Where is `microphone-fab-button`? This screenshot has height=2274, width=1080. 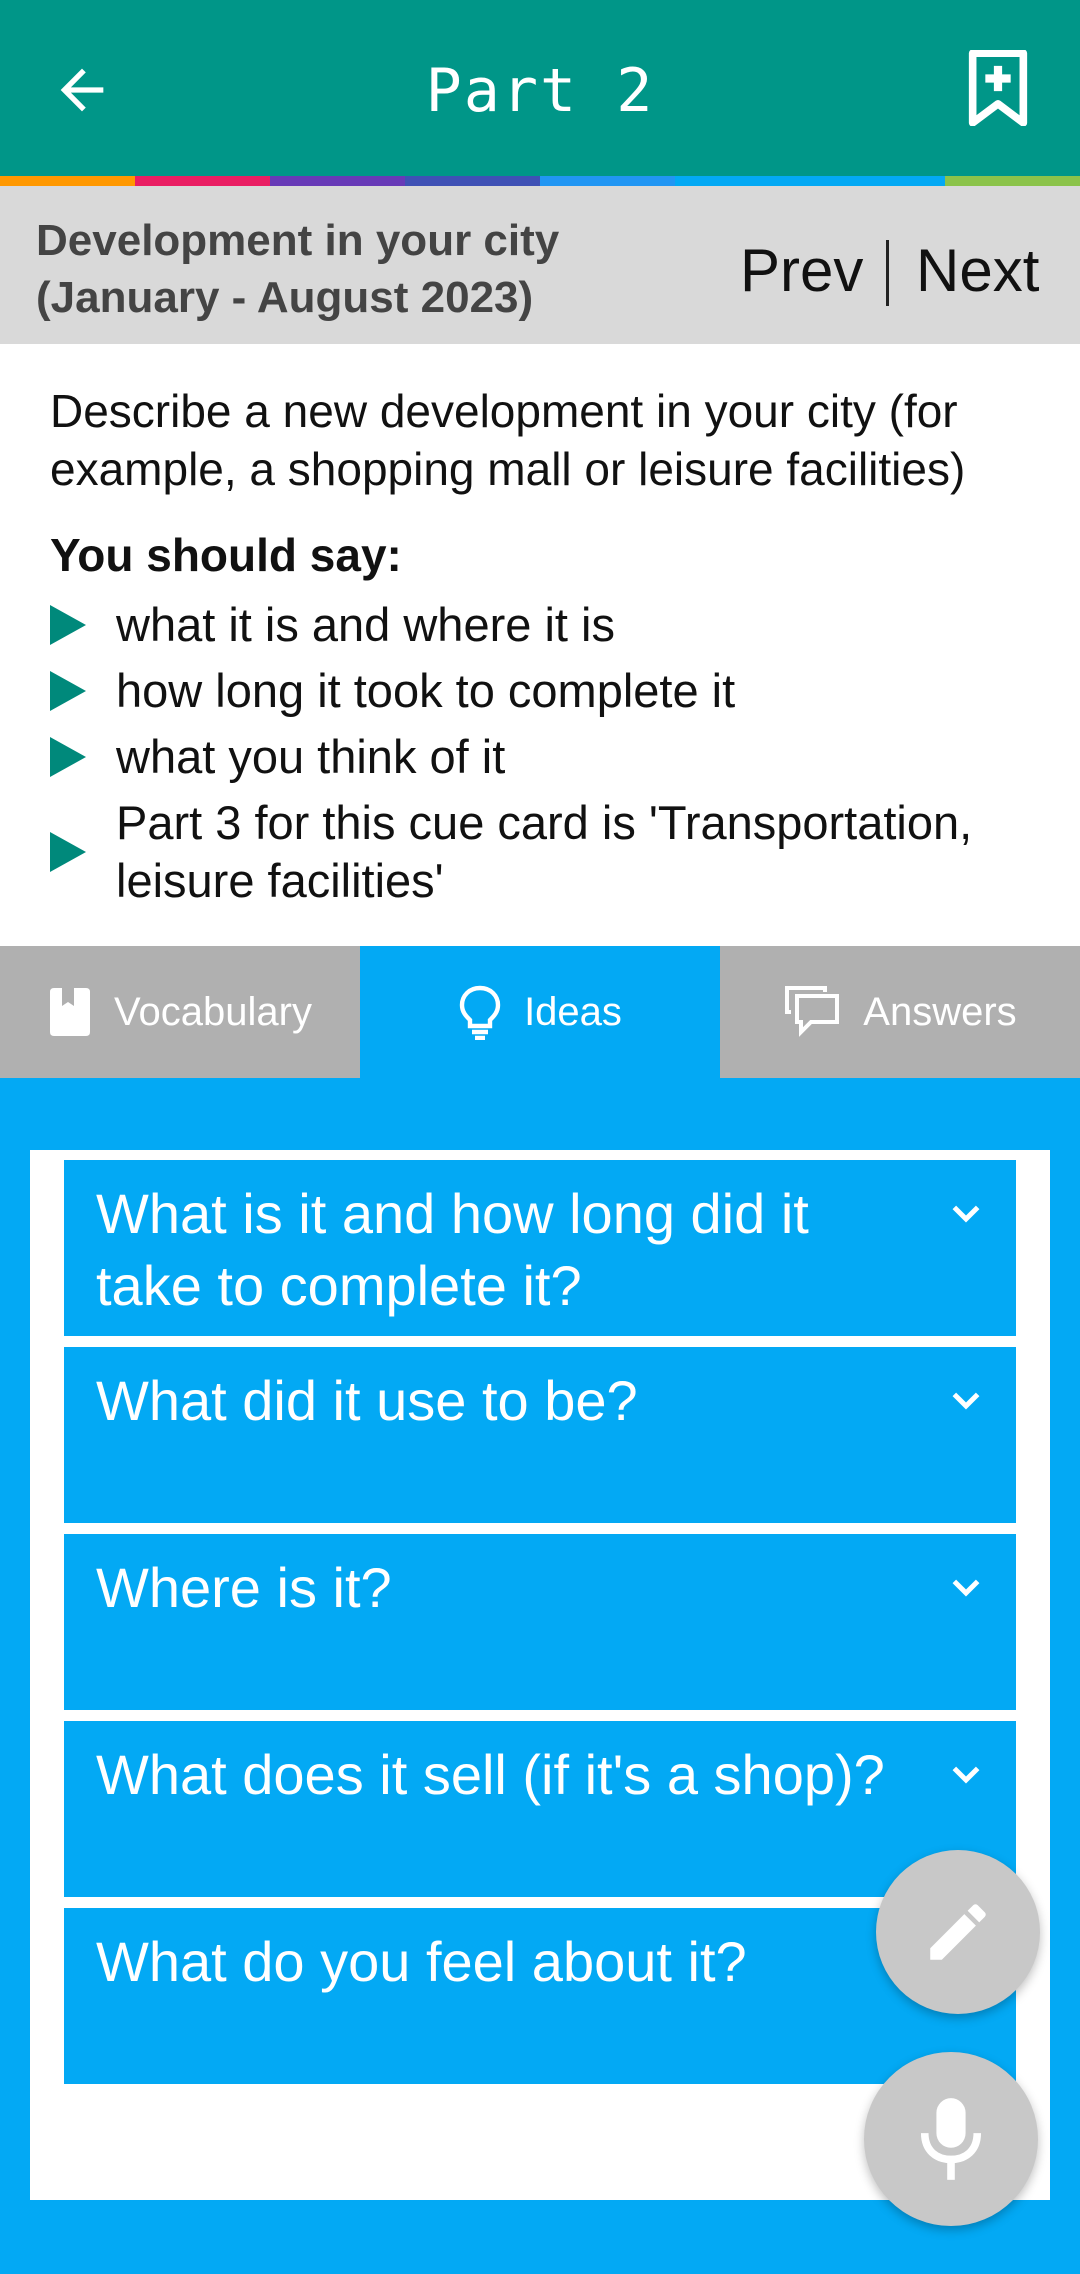 microphone-fab-button is located at coordinates (951, 2139).